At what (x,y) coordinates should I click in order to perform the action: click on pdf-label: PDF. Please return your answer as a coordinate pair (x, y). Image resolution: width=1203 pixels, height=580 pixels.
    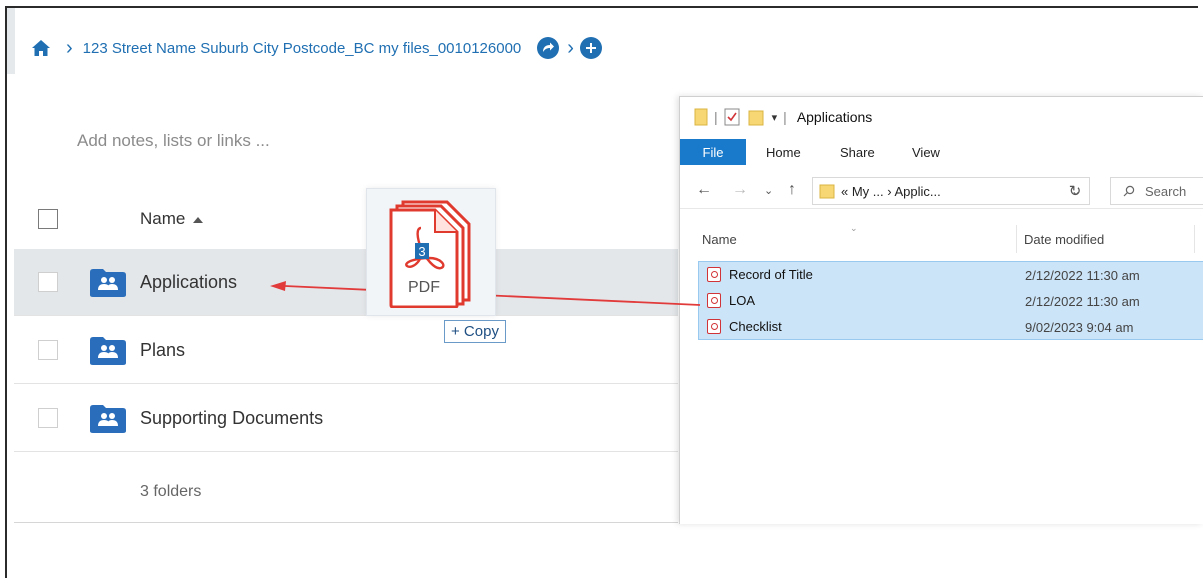
    Looking at the image, I should click on (424, 287).